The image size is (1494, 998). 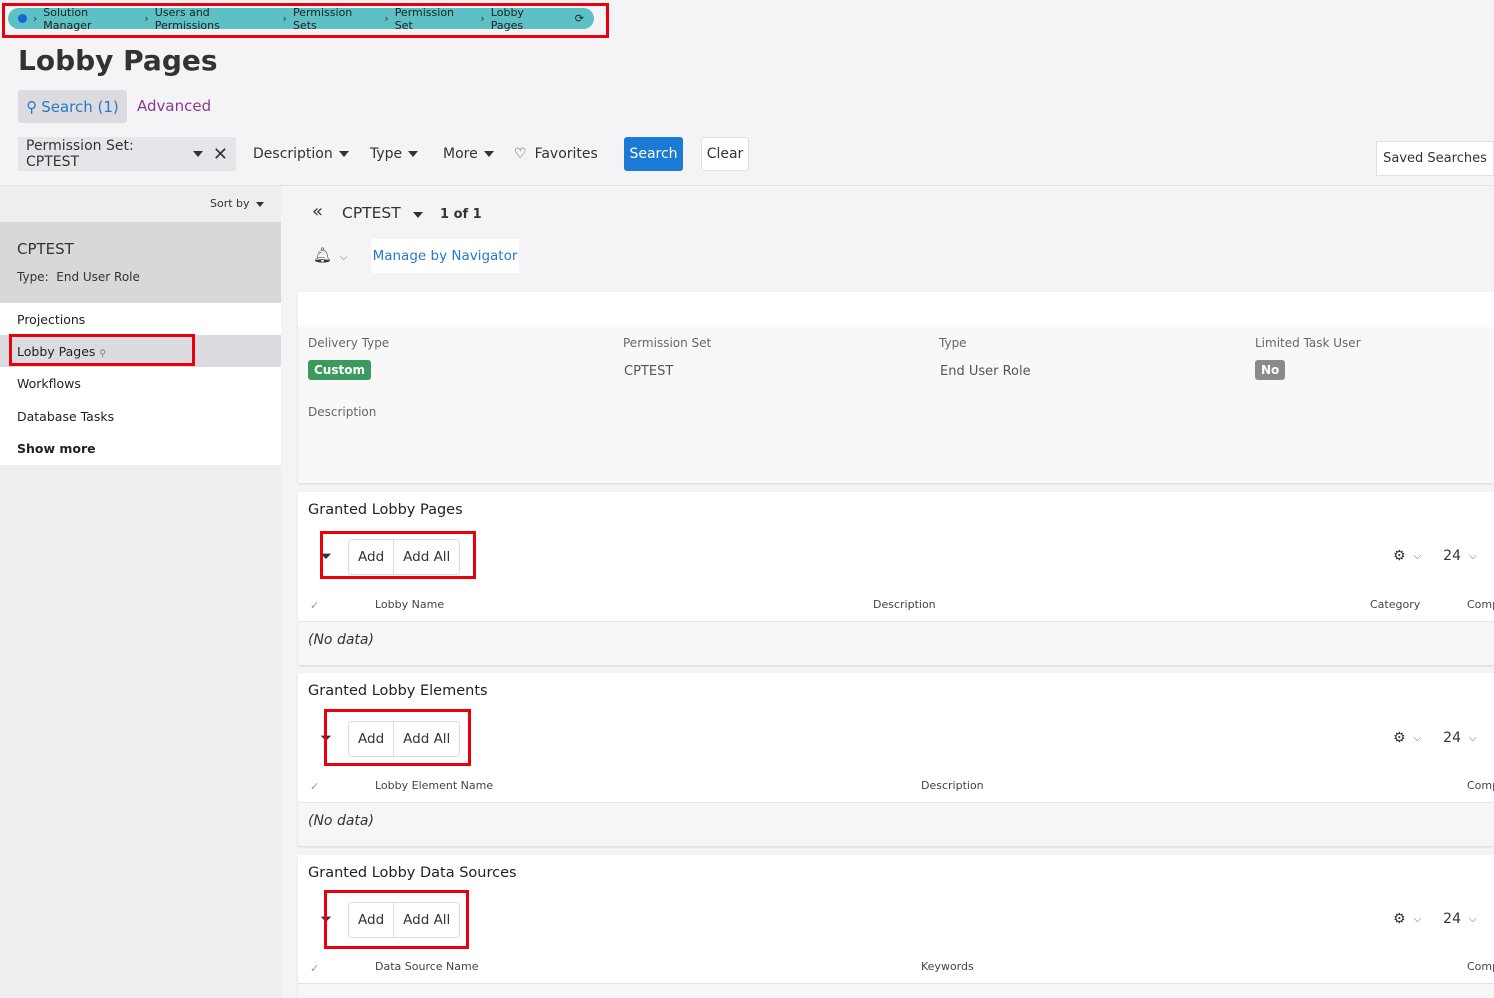 What do you see at coordinates (947, 966) in the screenshot?
I see `column-header: Keywords` at bounding box center [947, 966].